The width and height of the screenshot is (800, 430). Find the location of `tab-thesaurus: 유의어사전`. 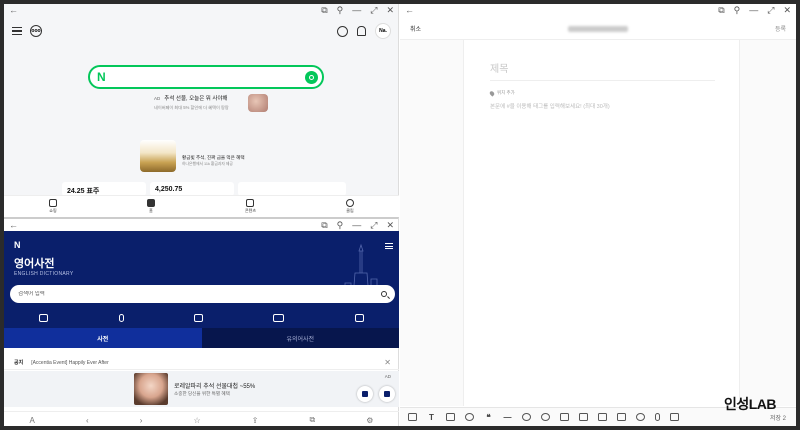

tab-thesaurus: 유의어사전 is located at coordinates (300, 338).